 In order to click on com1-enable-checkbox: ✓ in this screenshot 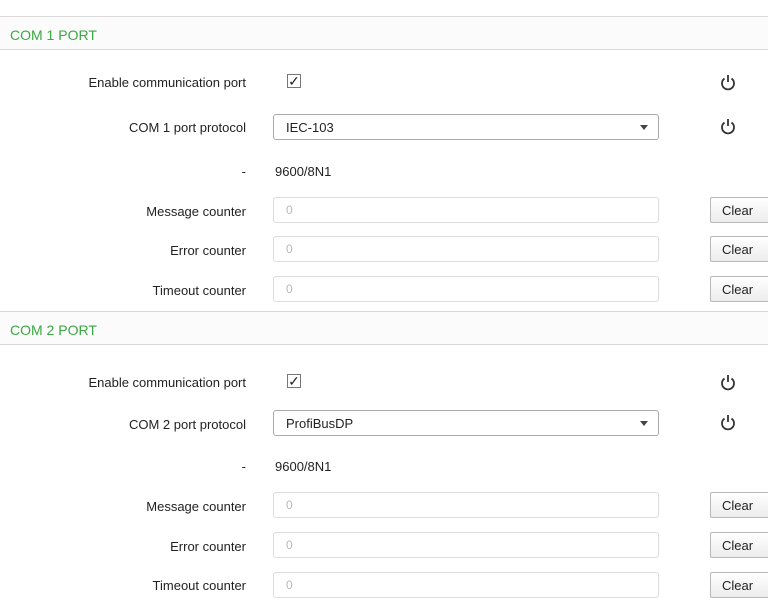, I will do `click(294, 81)`.